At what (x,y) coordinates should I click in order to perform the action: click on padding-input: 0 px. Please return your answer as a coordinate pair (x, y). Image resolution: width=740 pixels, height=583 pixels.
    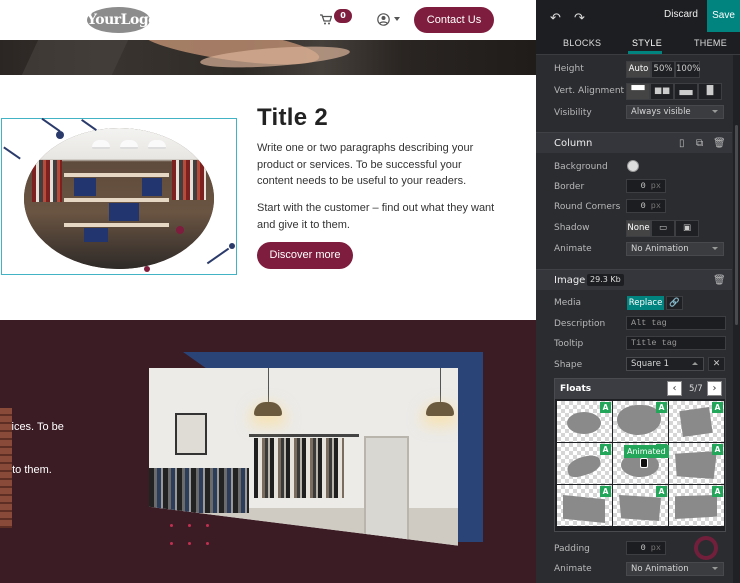
    Looking at the image, I should click on (646, 548).